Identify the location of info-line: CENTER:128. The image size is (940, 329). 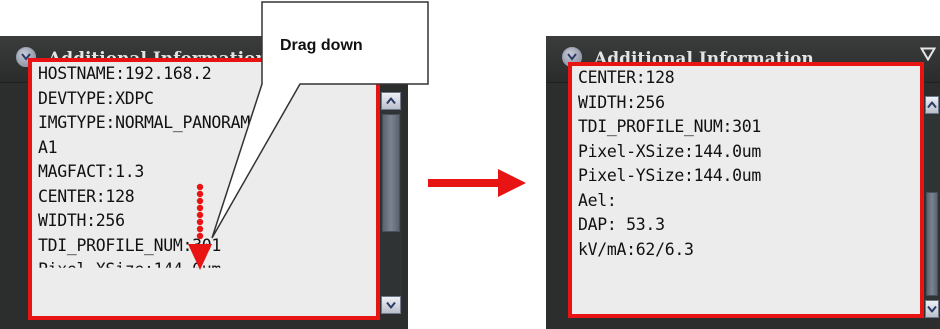
(626, 77).